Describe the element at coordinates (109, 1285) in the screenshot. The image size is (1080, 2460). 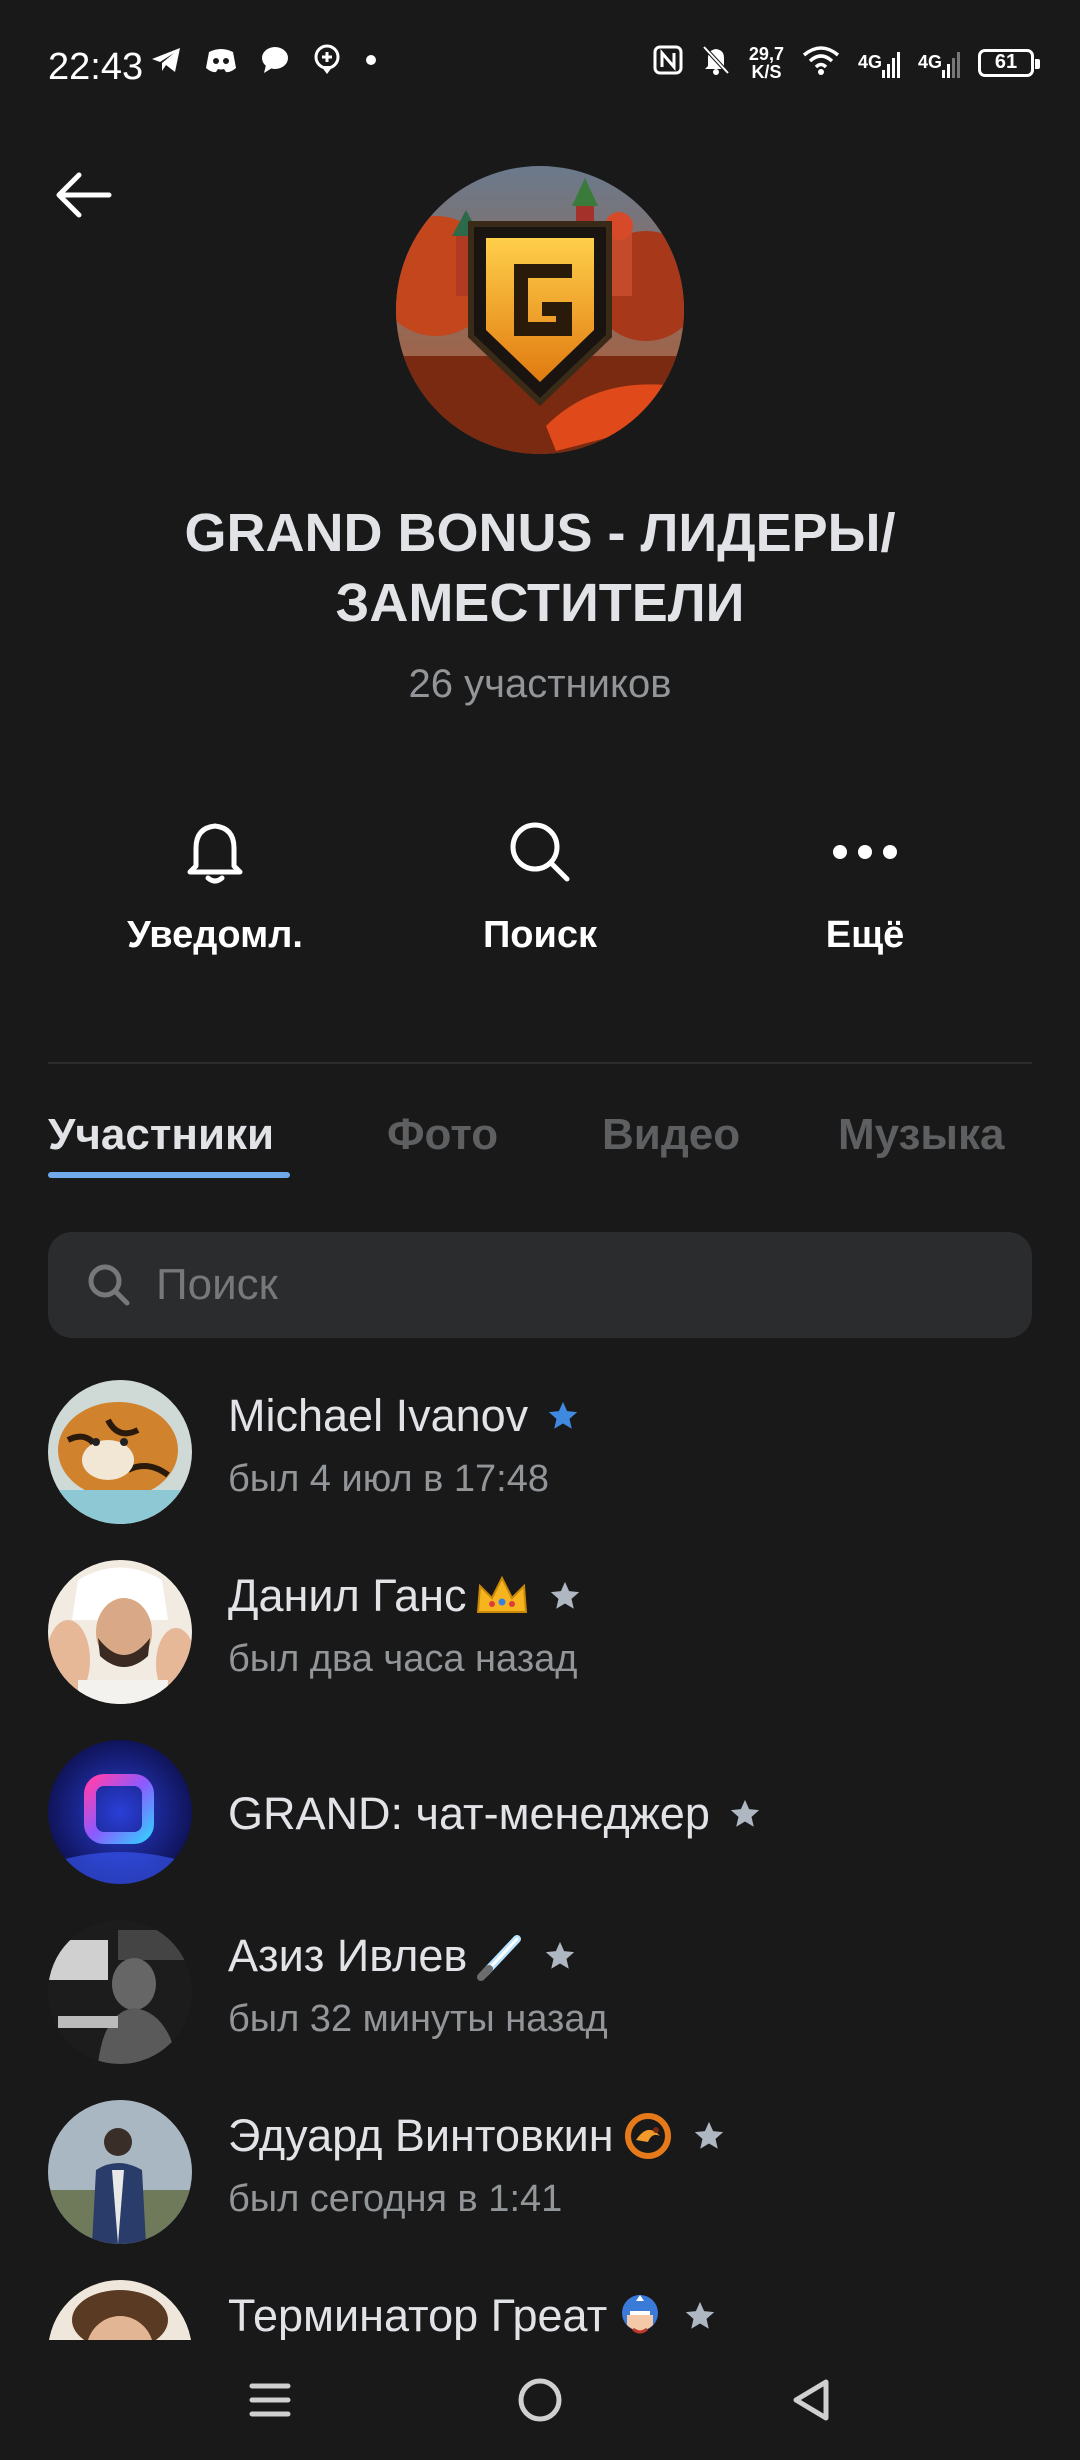
I see `search-field-icon` at that location.